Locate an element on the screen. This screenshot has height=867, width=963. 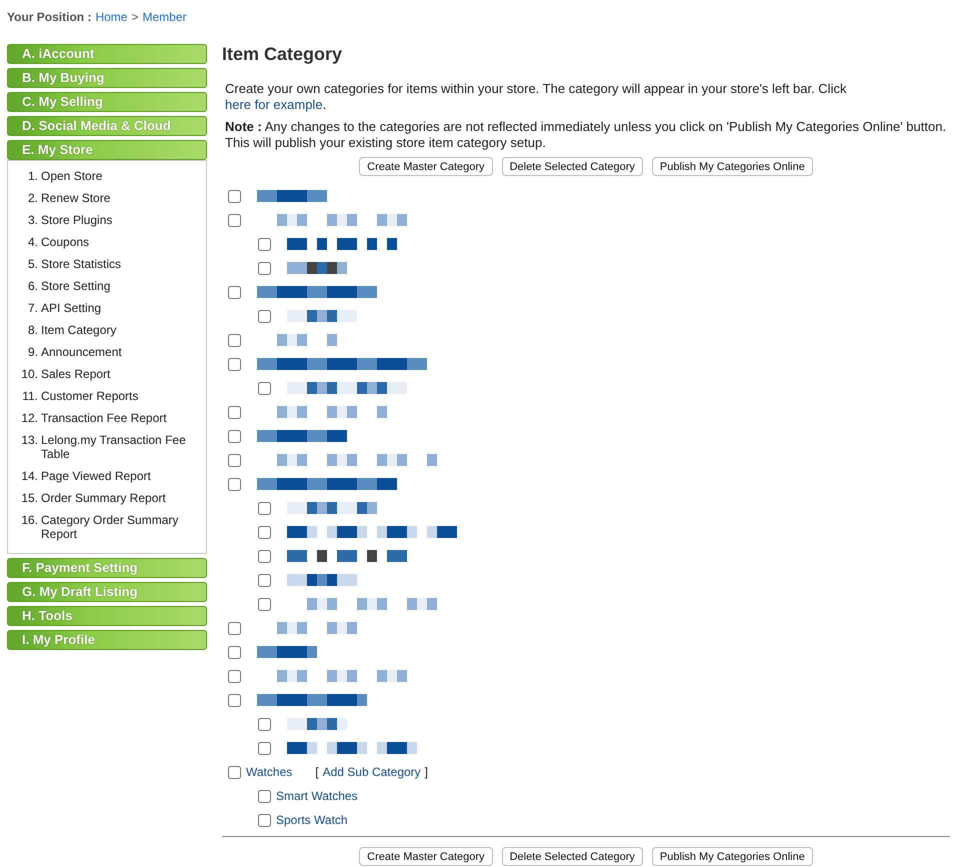
page-title: Item Category is located at coordinates (283, 54).